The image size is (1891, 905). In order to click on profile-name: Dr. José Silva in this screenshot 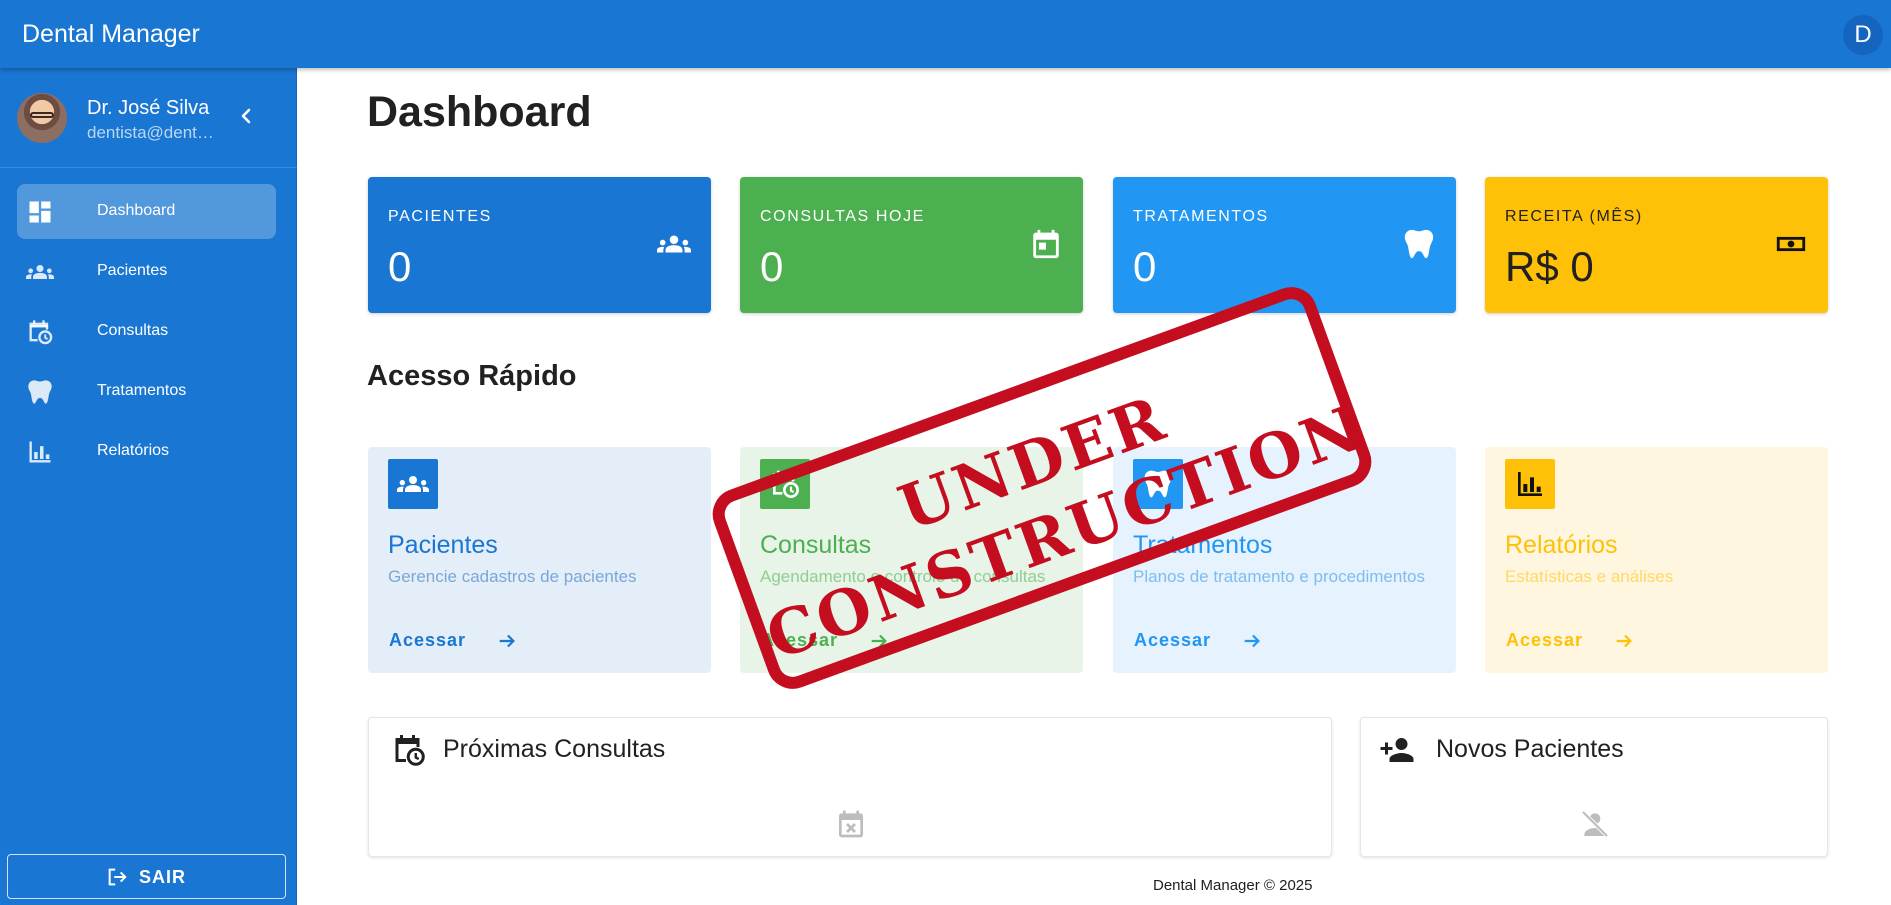, I will do `click(148, 108)`.